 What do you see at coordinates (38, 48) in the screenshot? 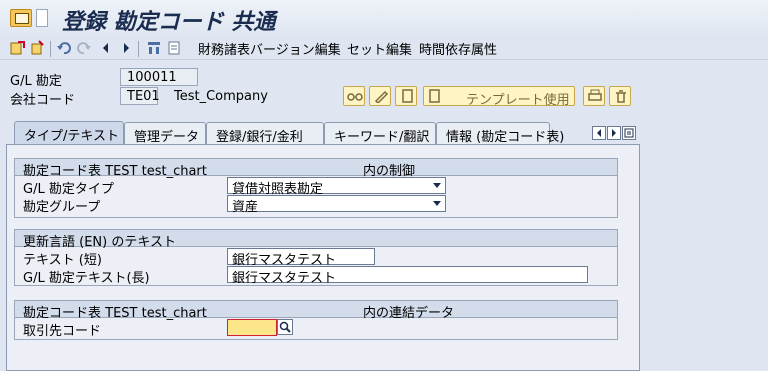
I see `other-object-icon` at bounding box center [38, 48].